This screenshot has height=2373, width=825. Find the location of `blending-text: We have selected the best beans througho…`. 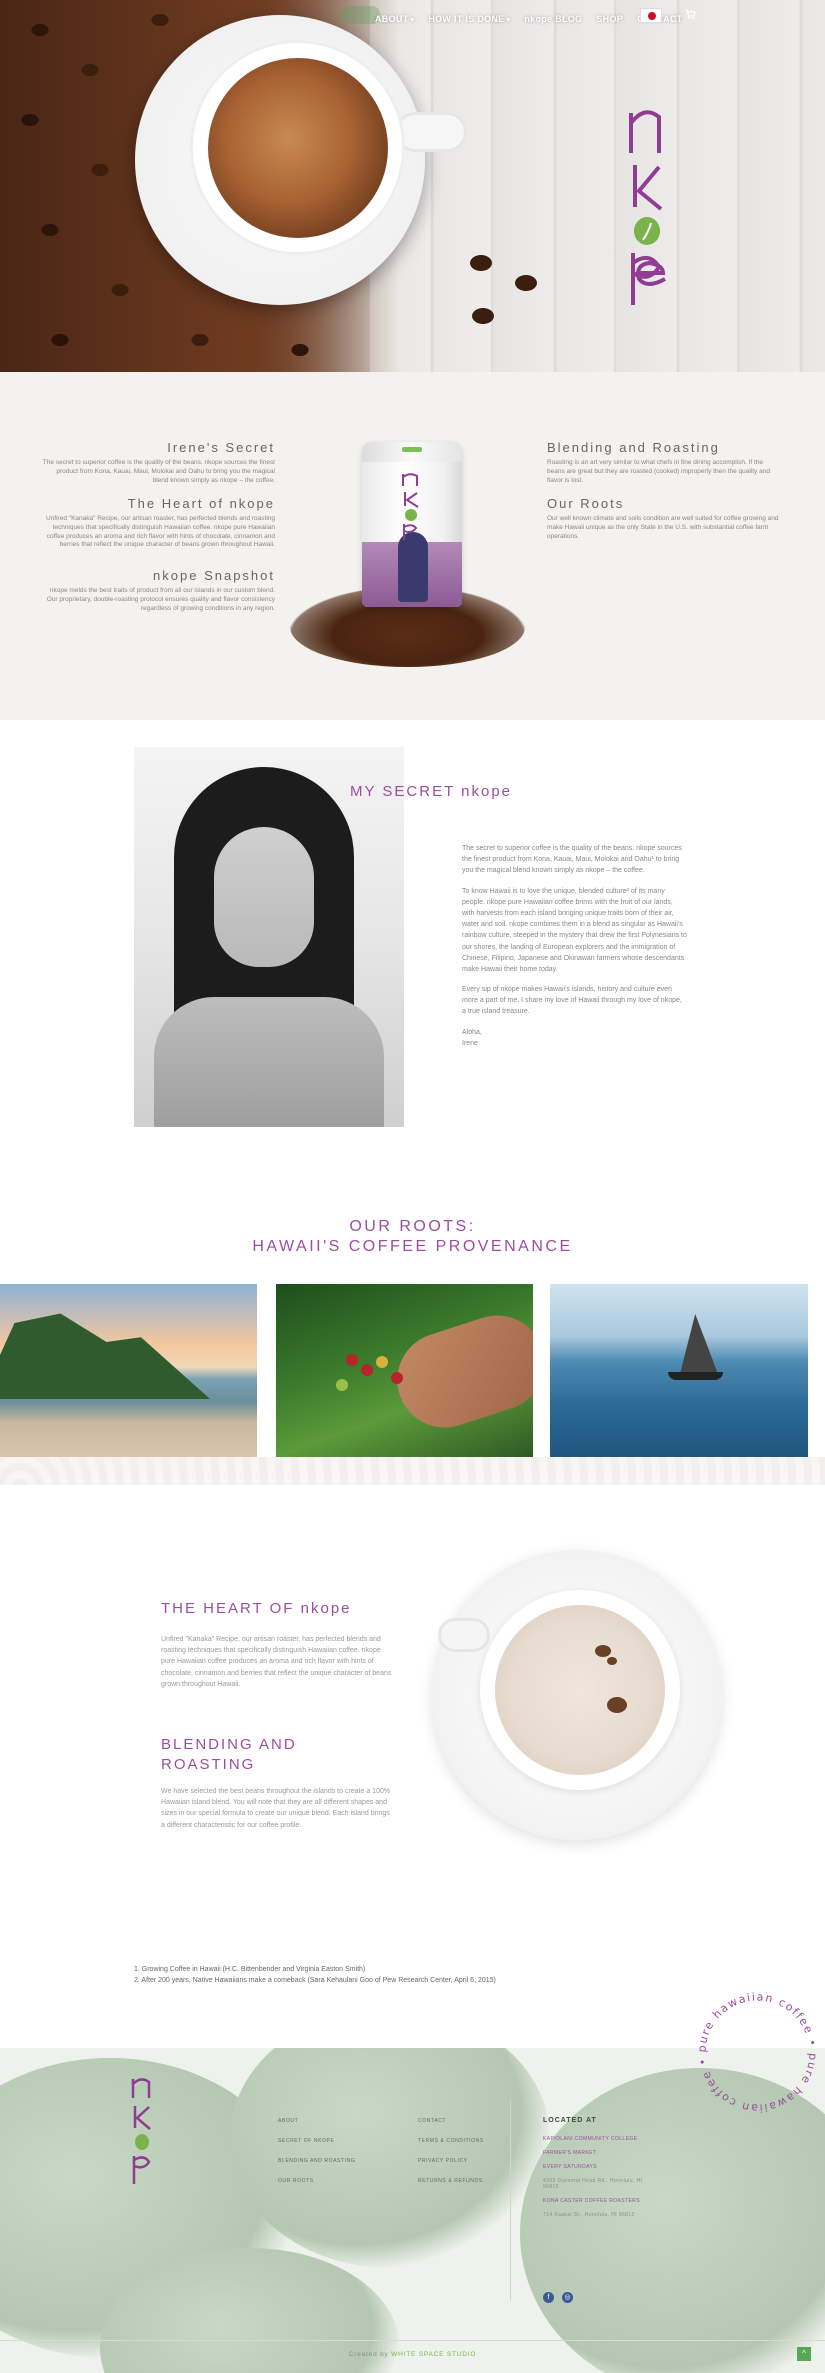

blending-text: We have selected the best beans througho… is located at coordinates (276, 1808).